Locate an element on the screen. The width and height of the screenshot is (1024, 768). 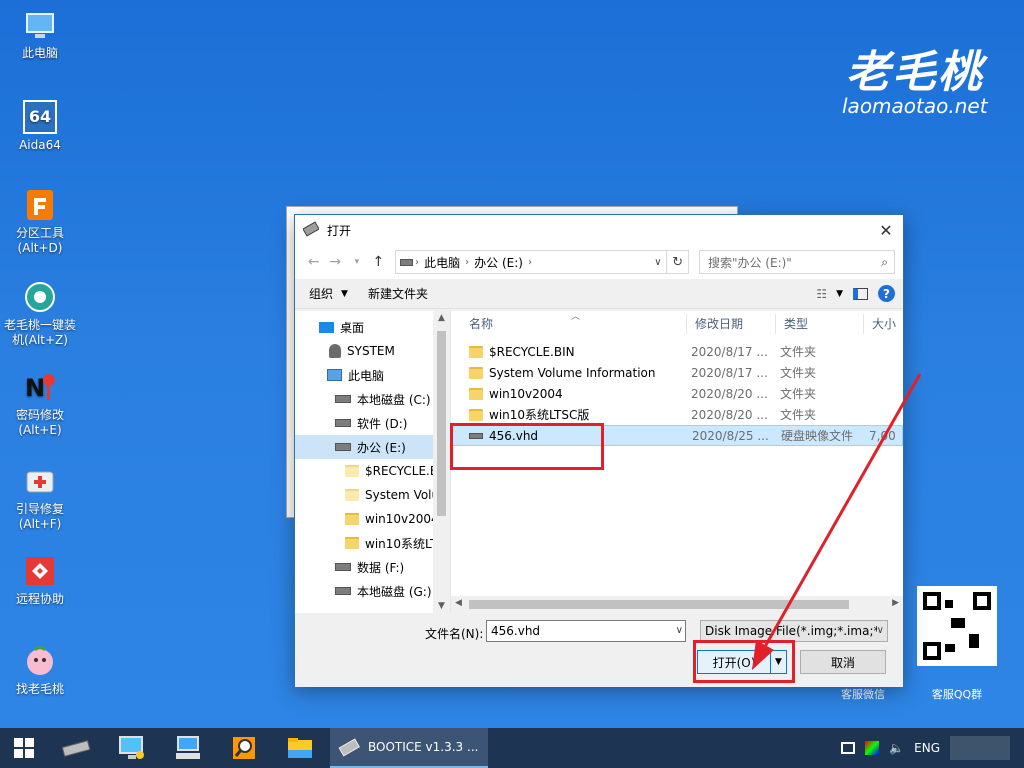
folder-icon is located at coordinates (300, 748).